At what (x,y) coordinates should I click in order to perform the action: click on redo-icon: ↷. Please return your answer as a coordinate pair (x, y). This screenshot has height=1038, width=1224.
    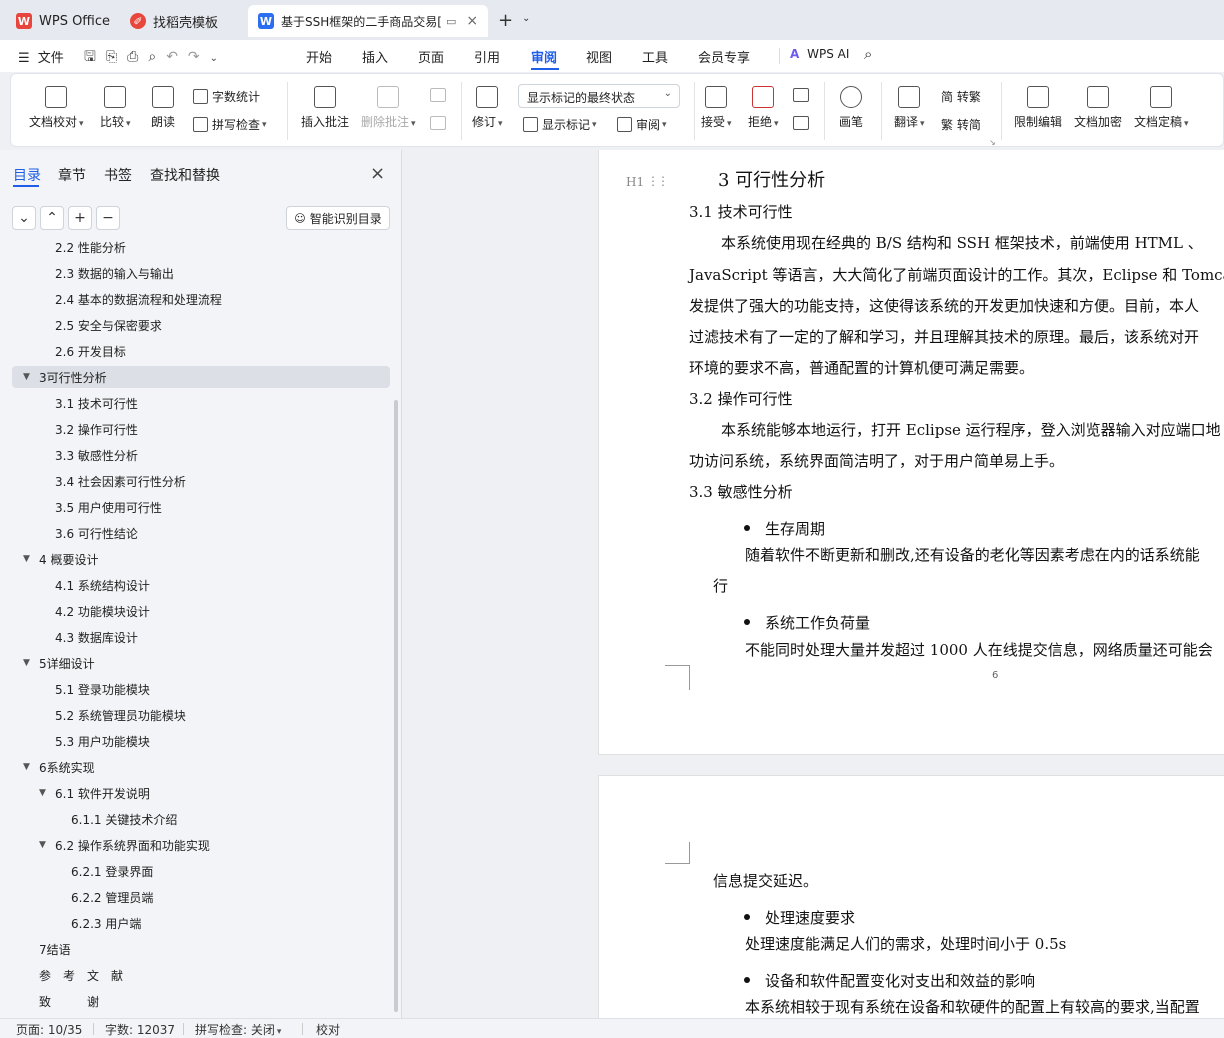
    Looking at the image, I should click on (199, 57).